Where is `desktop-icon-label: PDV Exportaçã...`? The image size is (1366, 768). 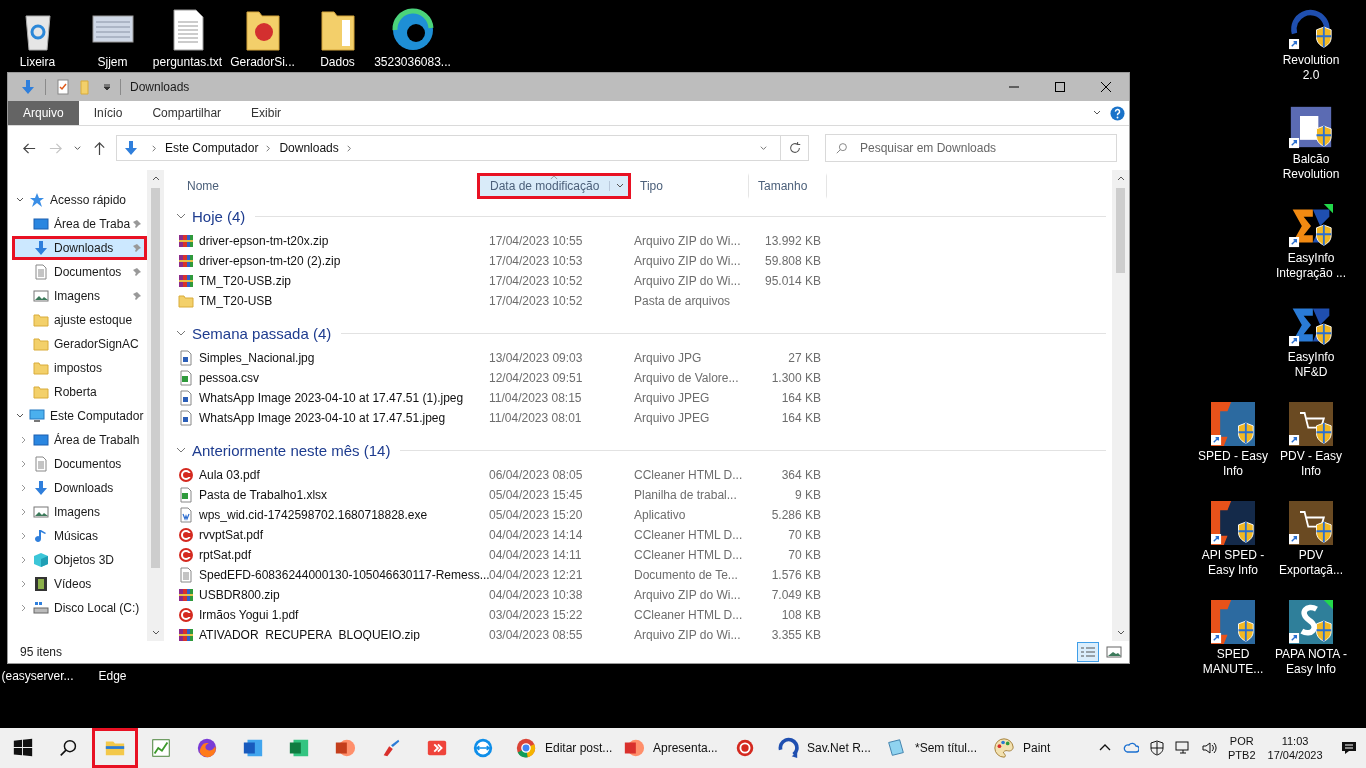 desktop-icon-label: PDV Exportaçã... is located at coordinates (1311, 563).